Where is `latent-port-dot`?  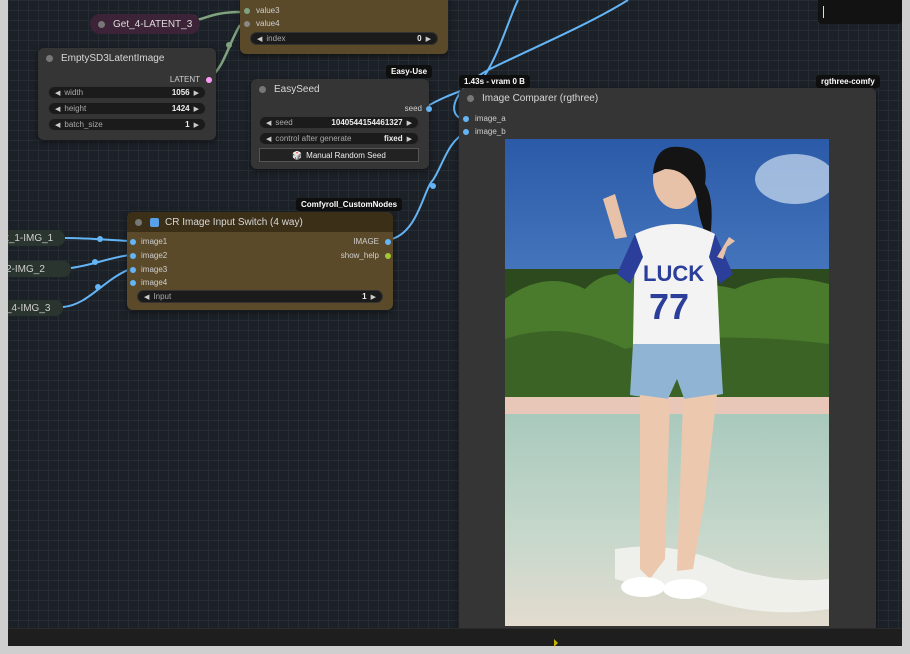
latent-port-dot is located at coordinates (209, 79).